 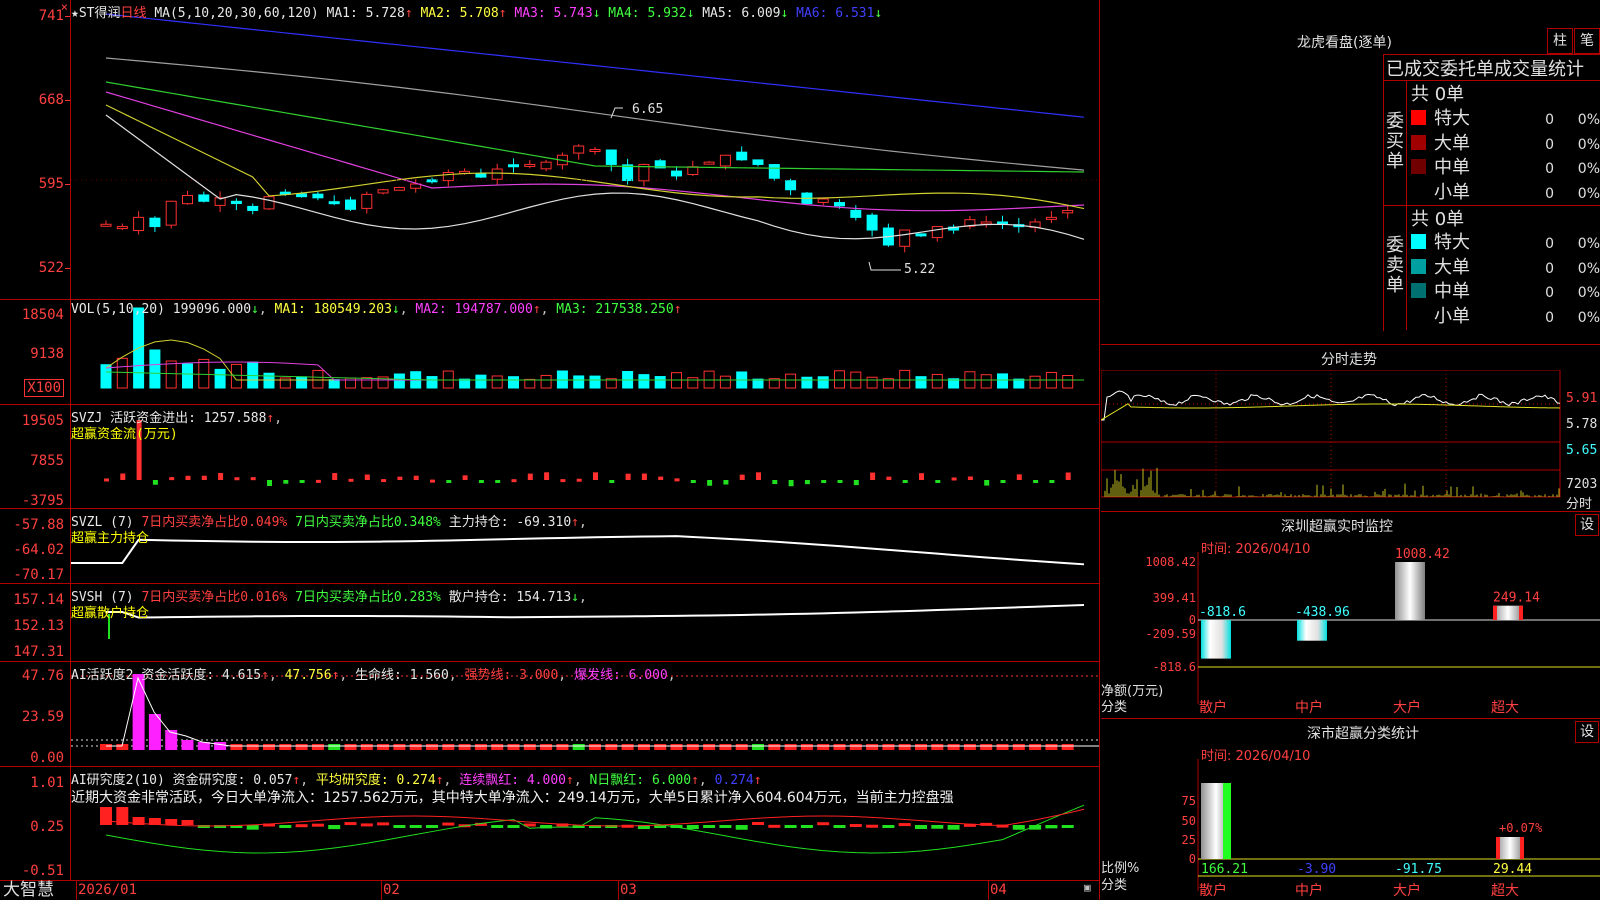 What do you see at coordinates (1316, 869) in the screenshot?
I see `value-label: -3.90` at bounding box center [1316, 869].